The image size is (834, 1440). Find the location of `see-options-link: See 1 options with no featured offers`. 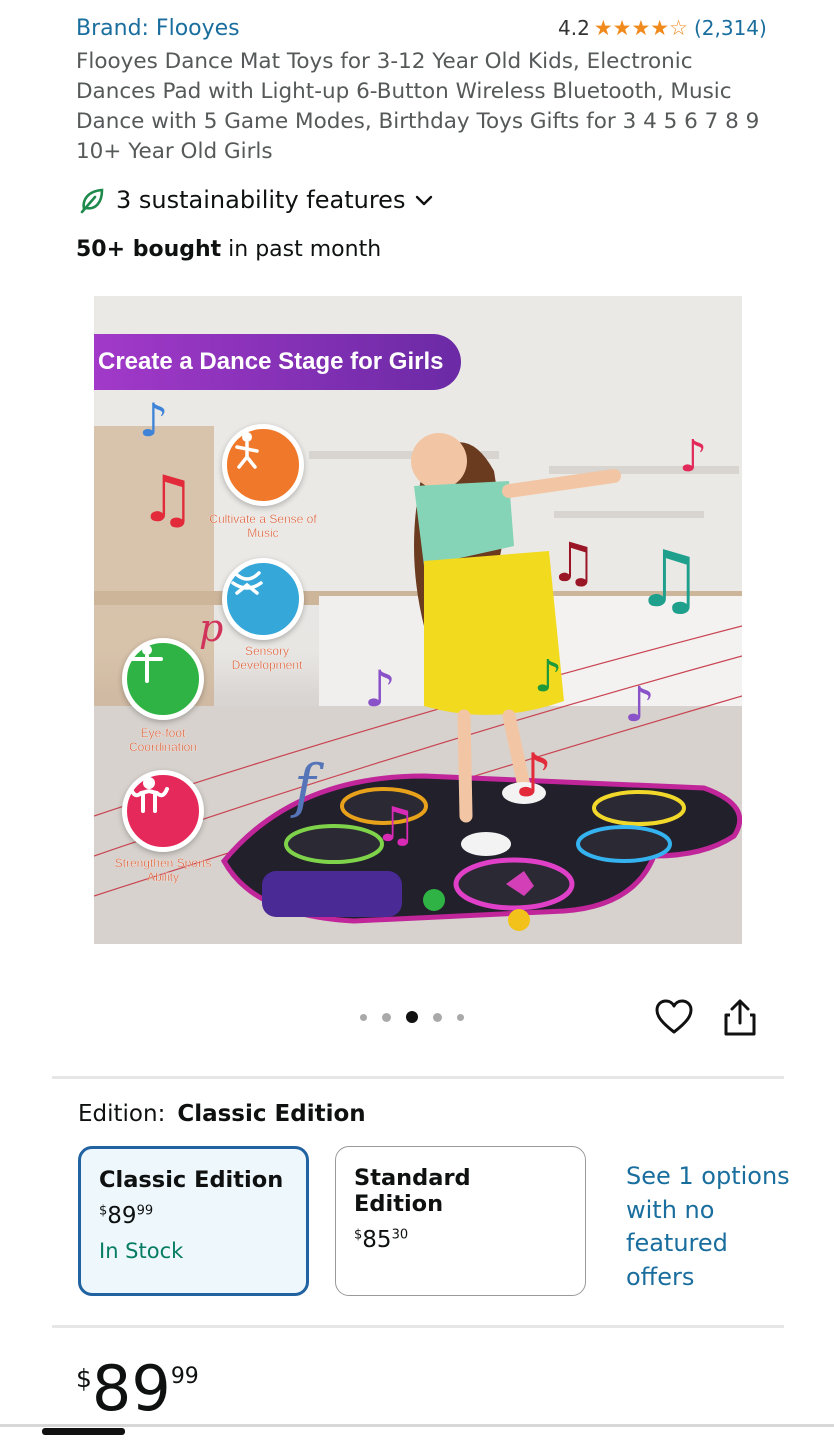

see-options-link: See 1 options with no featured offers is located at coordinates (711, 1227).